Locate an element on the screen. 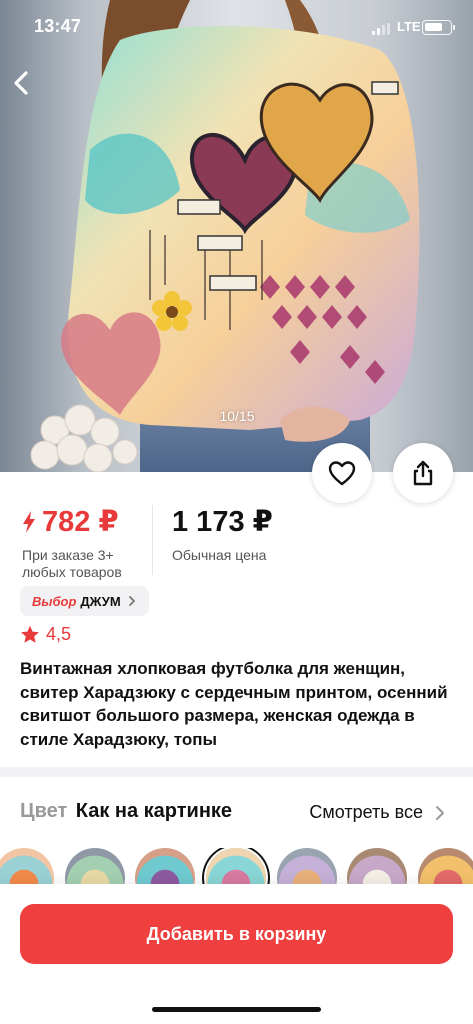  color-selector-header: Цвет Как на картинке Смотреть все is located at coordinates (236, 812).